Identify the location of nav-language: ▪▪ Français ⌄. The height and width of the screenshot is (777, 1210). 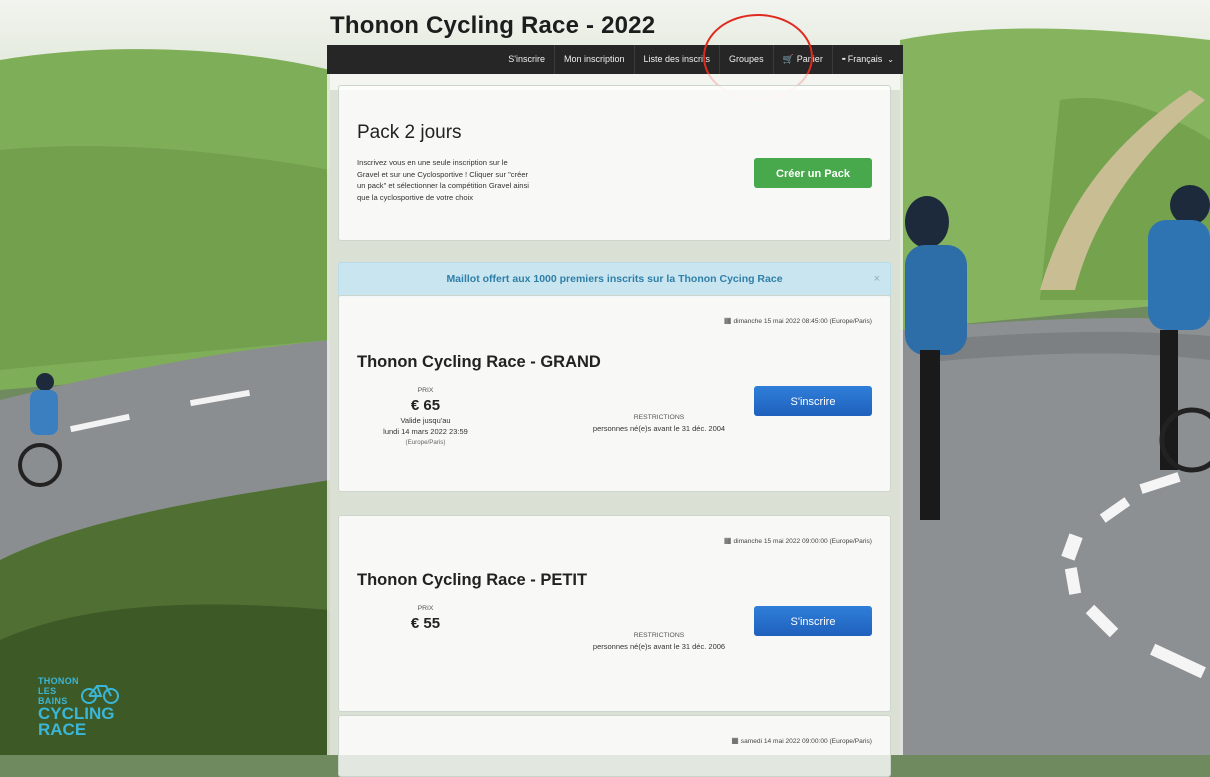
(867, 59).